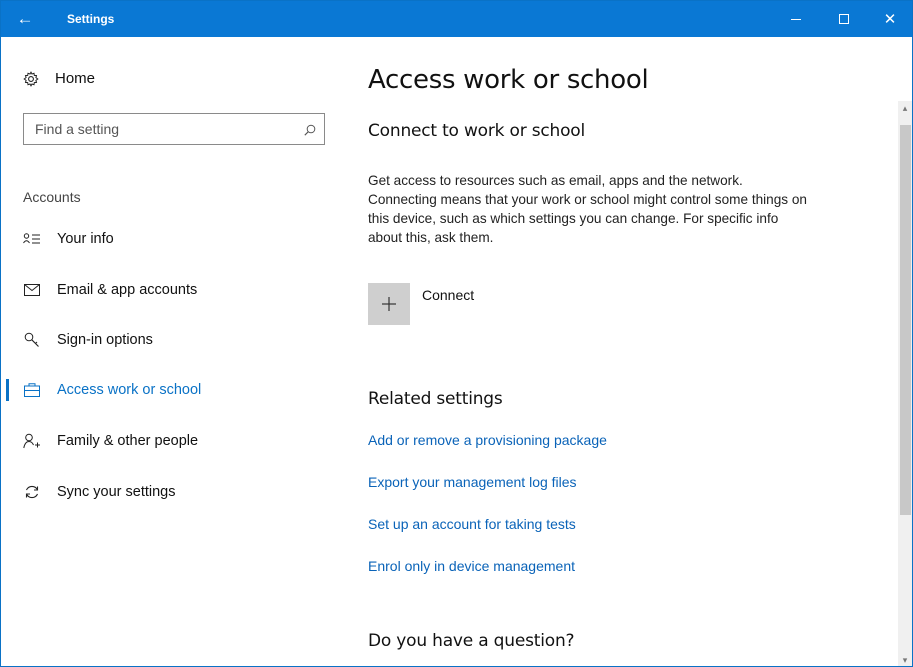 This screenshot has width=913, height=667. I want to click on briefcase-icon, so click(32, 390).